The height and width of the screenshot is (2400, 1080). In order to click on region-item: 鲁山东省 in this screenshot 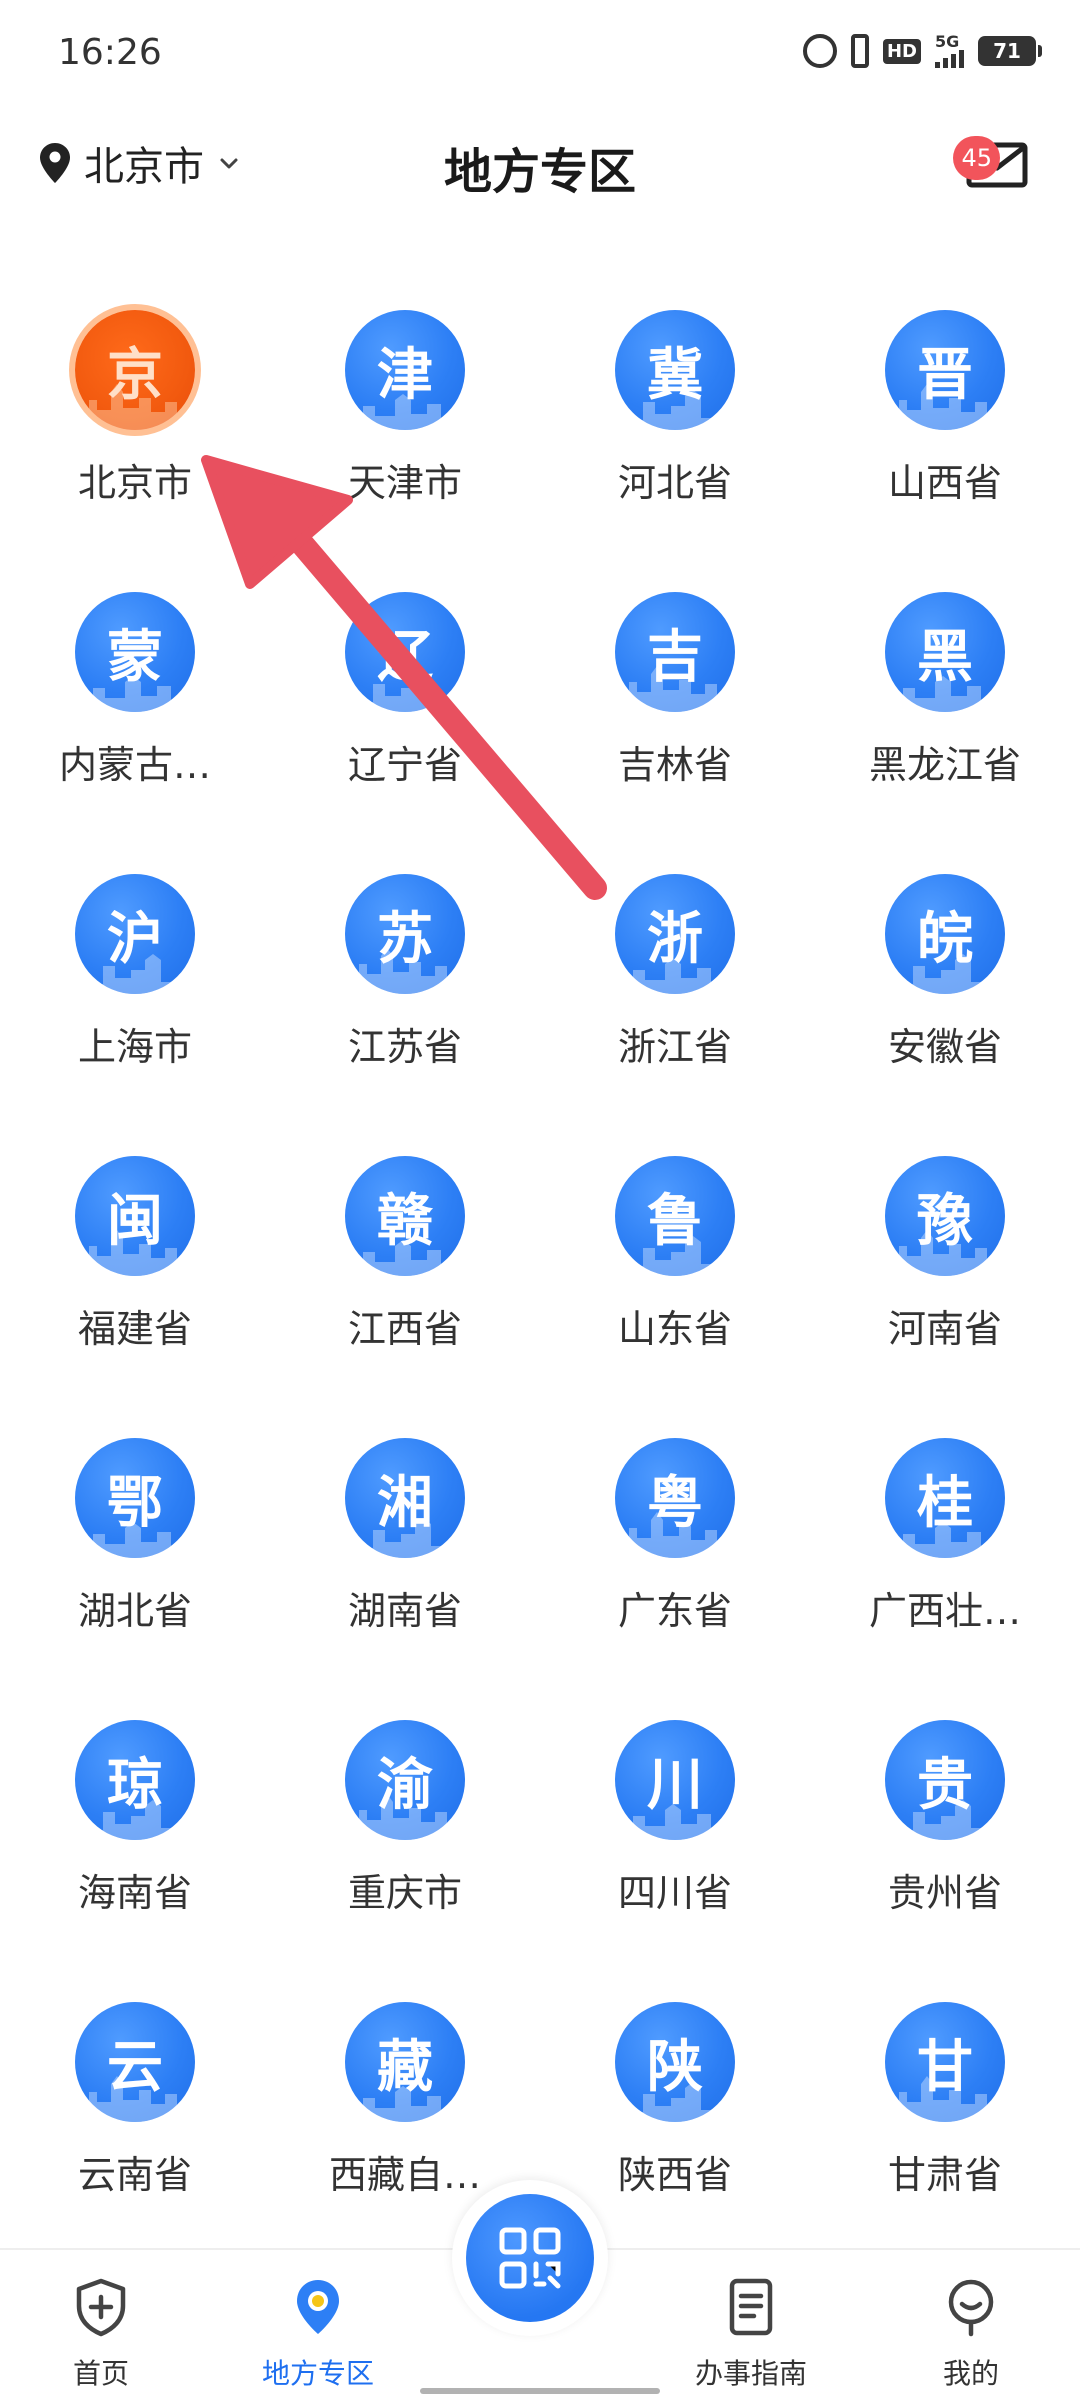, I will do `click(675, 1262)`.